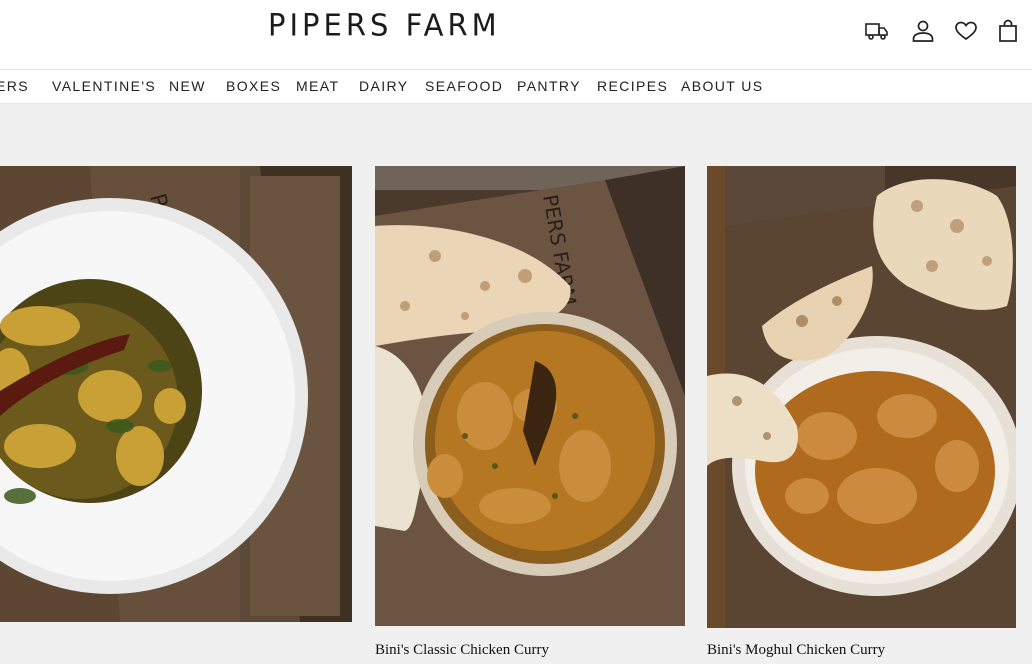  I want to click on nav-item-recipes: RECIPES, so click(632, 86).